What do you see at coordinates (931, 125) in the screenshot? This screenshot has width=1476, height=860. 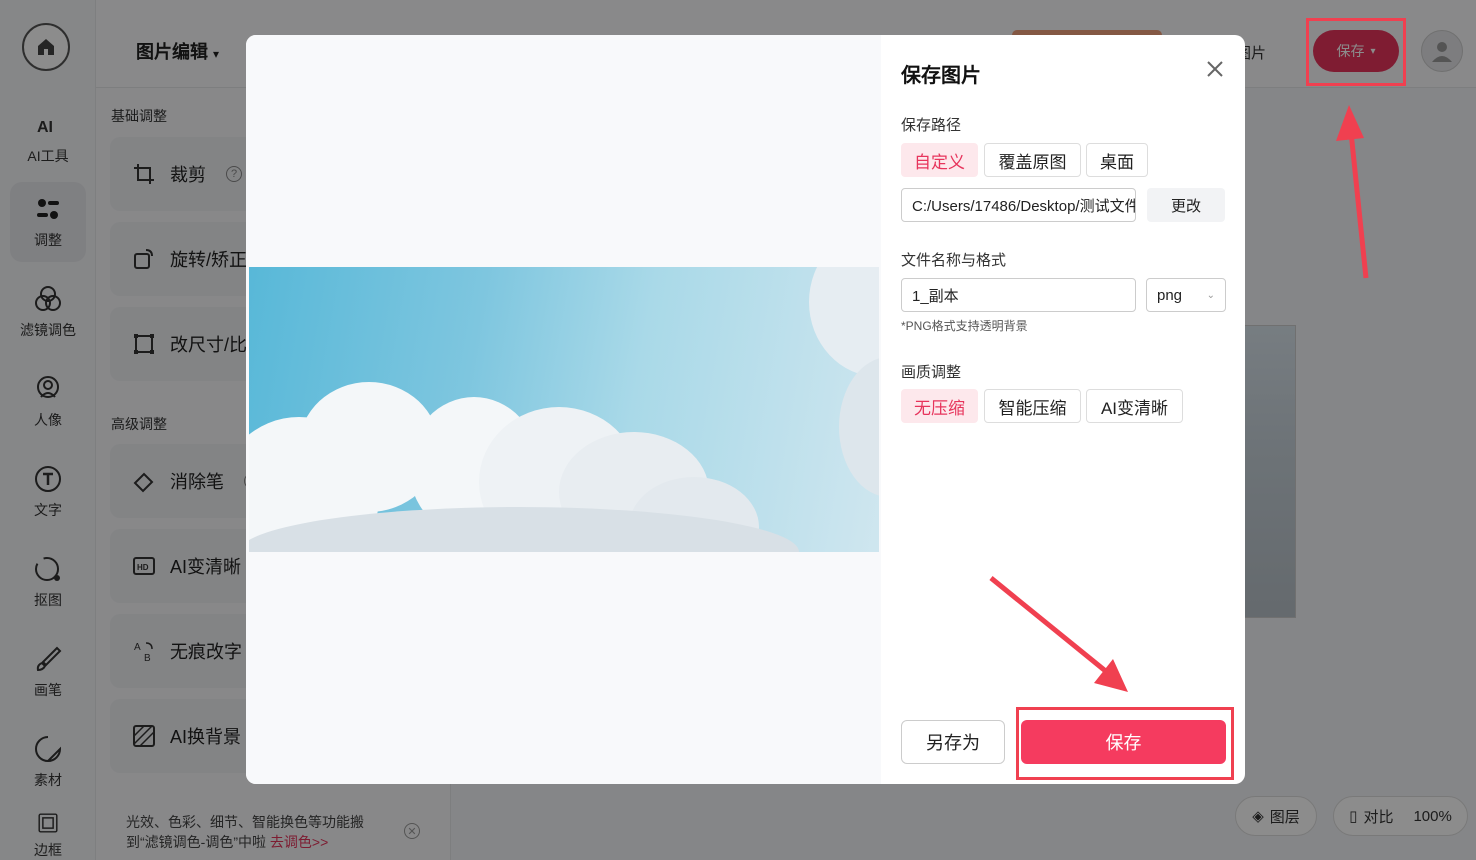 I see `path-label: 保存路径` at bounding box center [931, 125].